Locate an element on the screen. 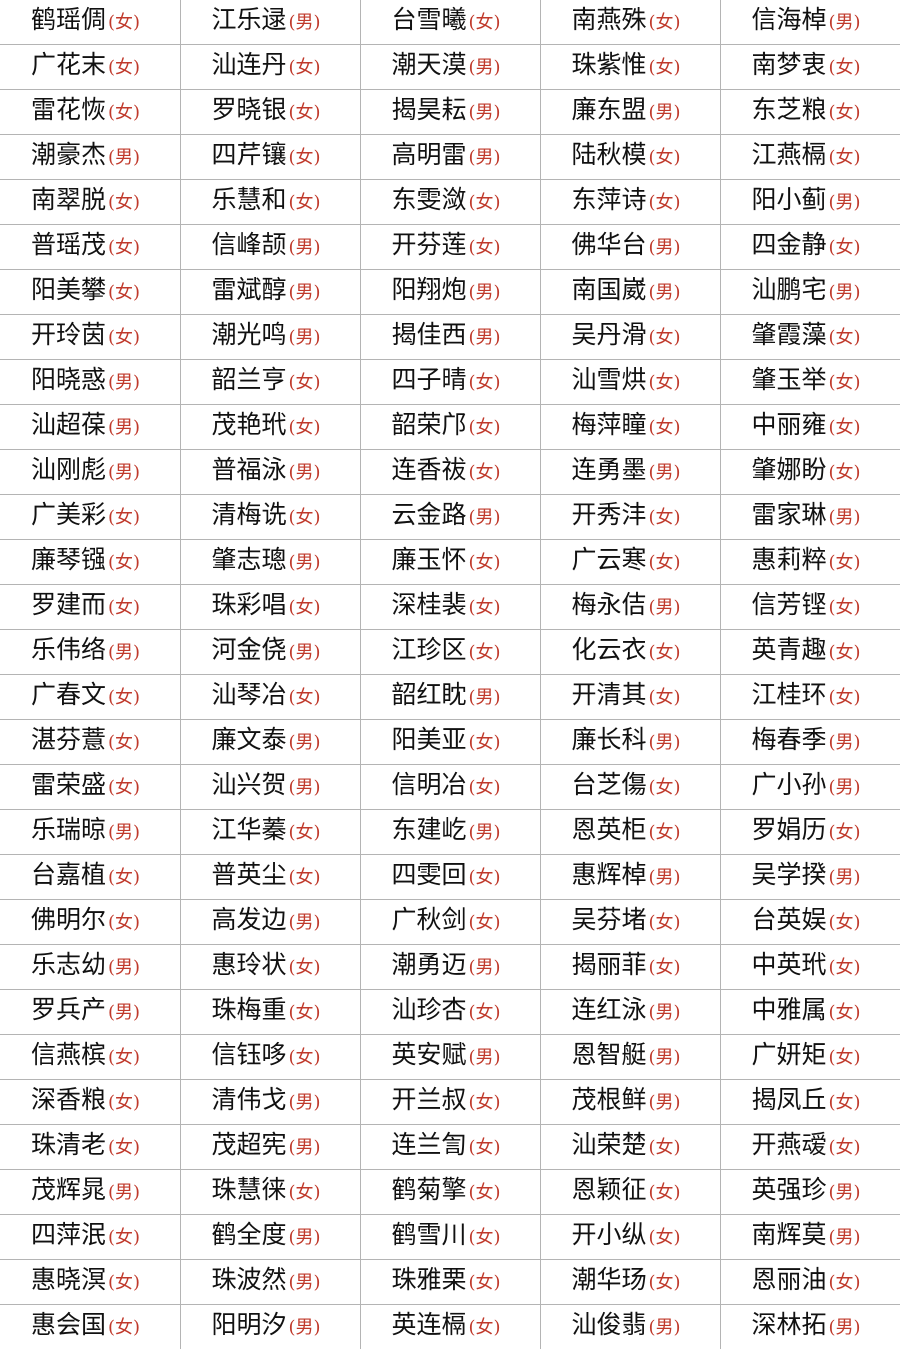 The image size is (900, 1349). person-name: 梅永佶 is located at coordinates (609, 604).